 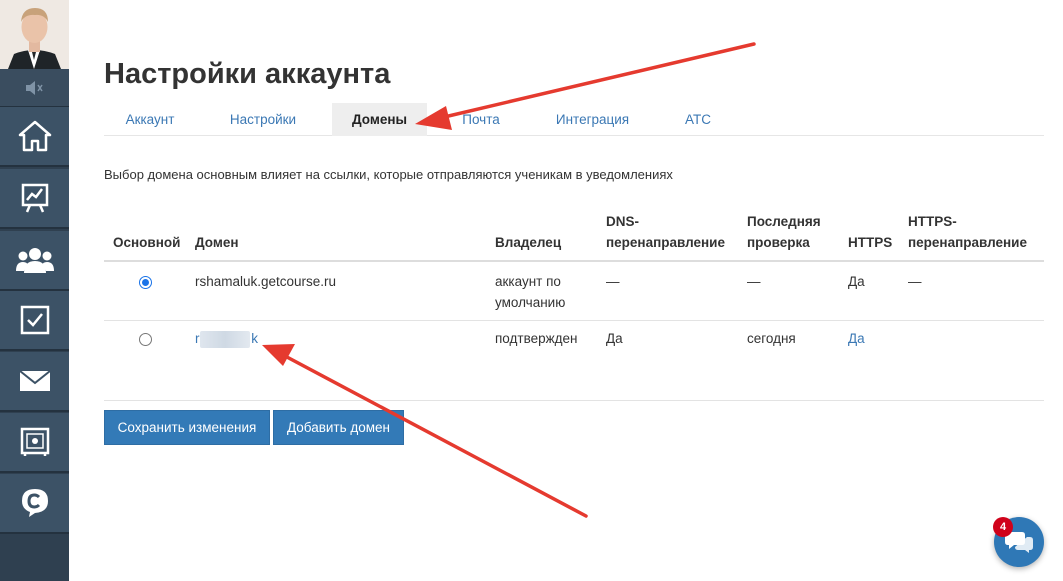 I want to click on tab-ats: АТС, so click(x=698, y=119).